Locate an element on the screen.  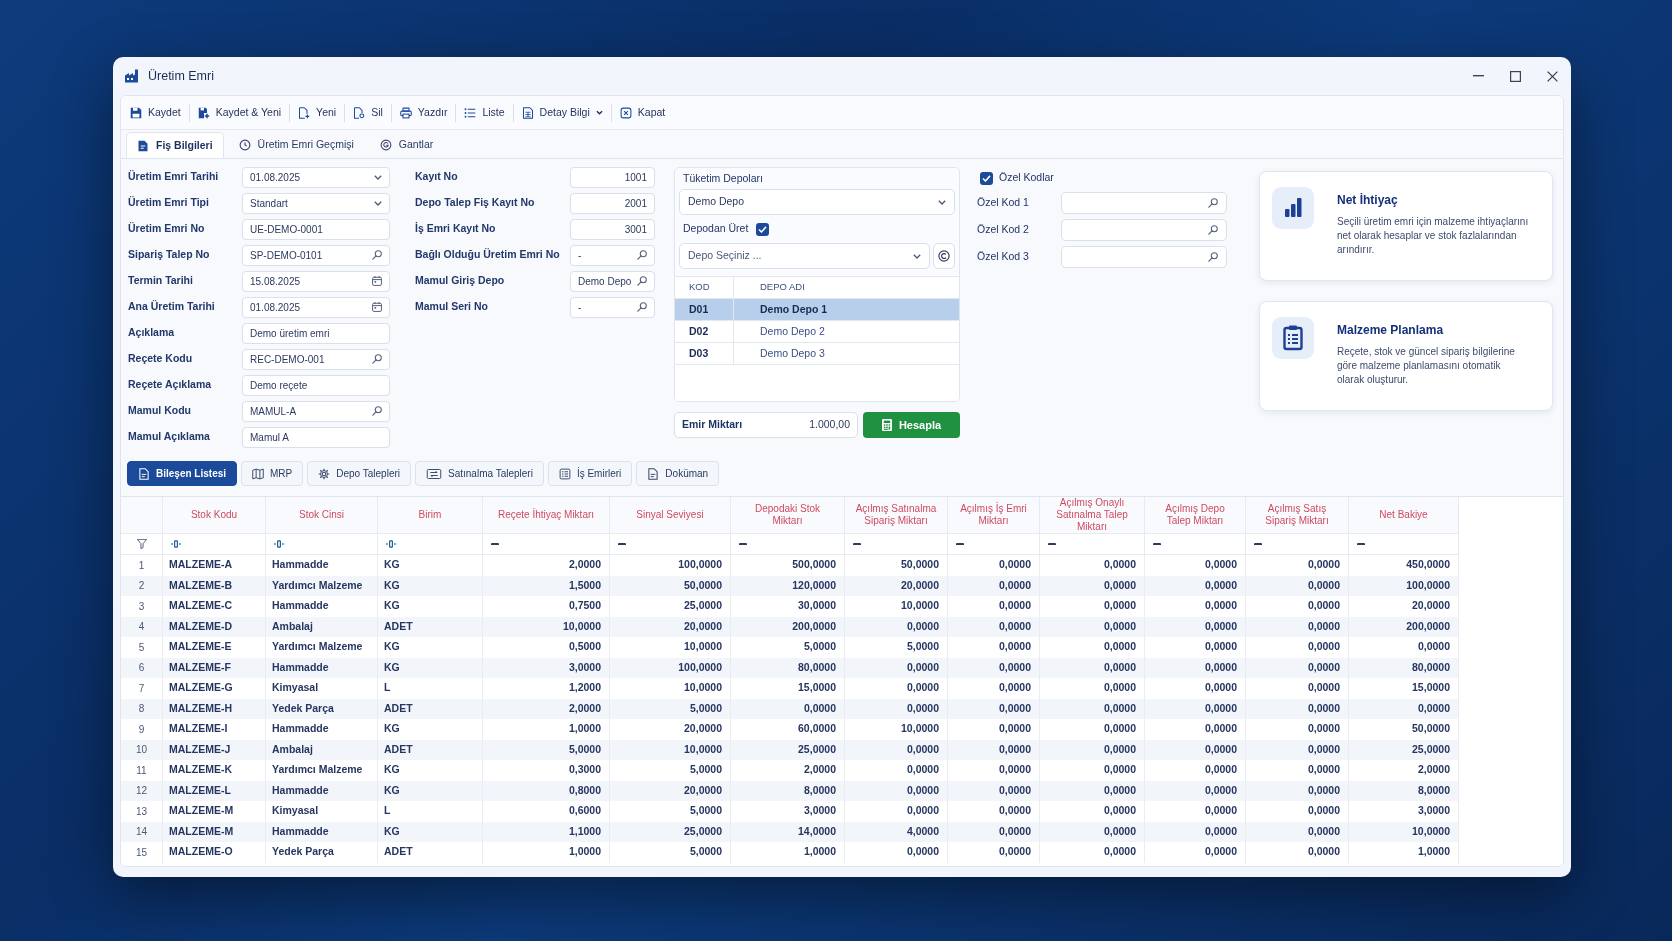
column-header: Depodaki Stok Miktarı is located at coordinates (788, 515).